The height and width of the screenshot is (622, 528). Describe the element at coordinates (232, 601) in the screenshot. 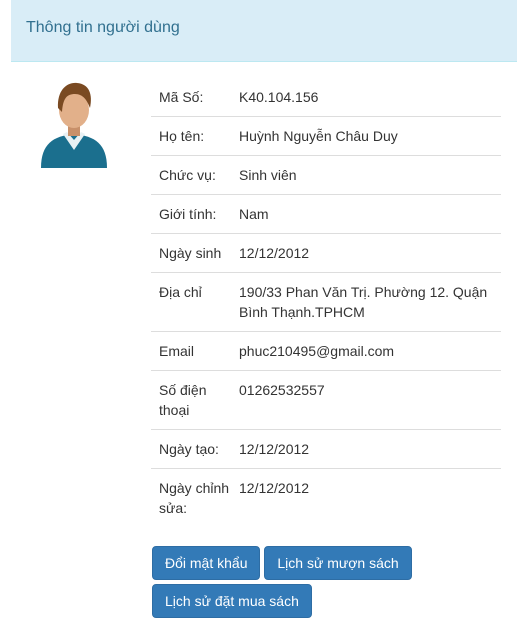

I see `order-history-button: Lịch sử đặt mua sách` at that location.